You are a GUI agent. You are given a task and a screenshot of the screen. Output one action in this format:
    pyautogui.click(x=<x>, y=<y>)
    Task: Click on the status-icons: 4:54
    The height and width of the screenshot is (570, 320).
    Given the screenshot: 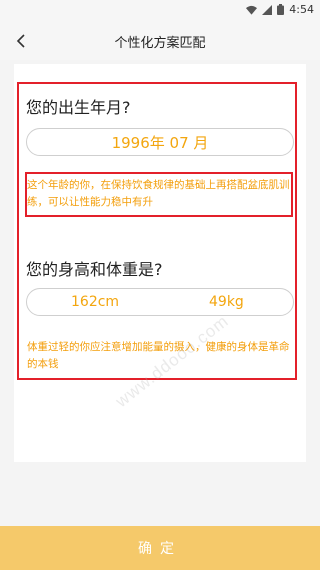 What is the action you would take?
    pyautogui.click(x=280, y=9)
    